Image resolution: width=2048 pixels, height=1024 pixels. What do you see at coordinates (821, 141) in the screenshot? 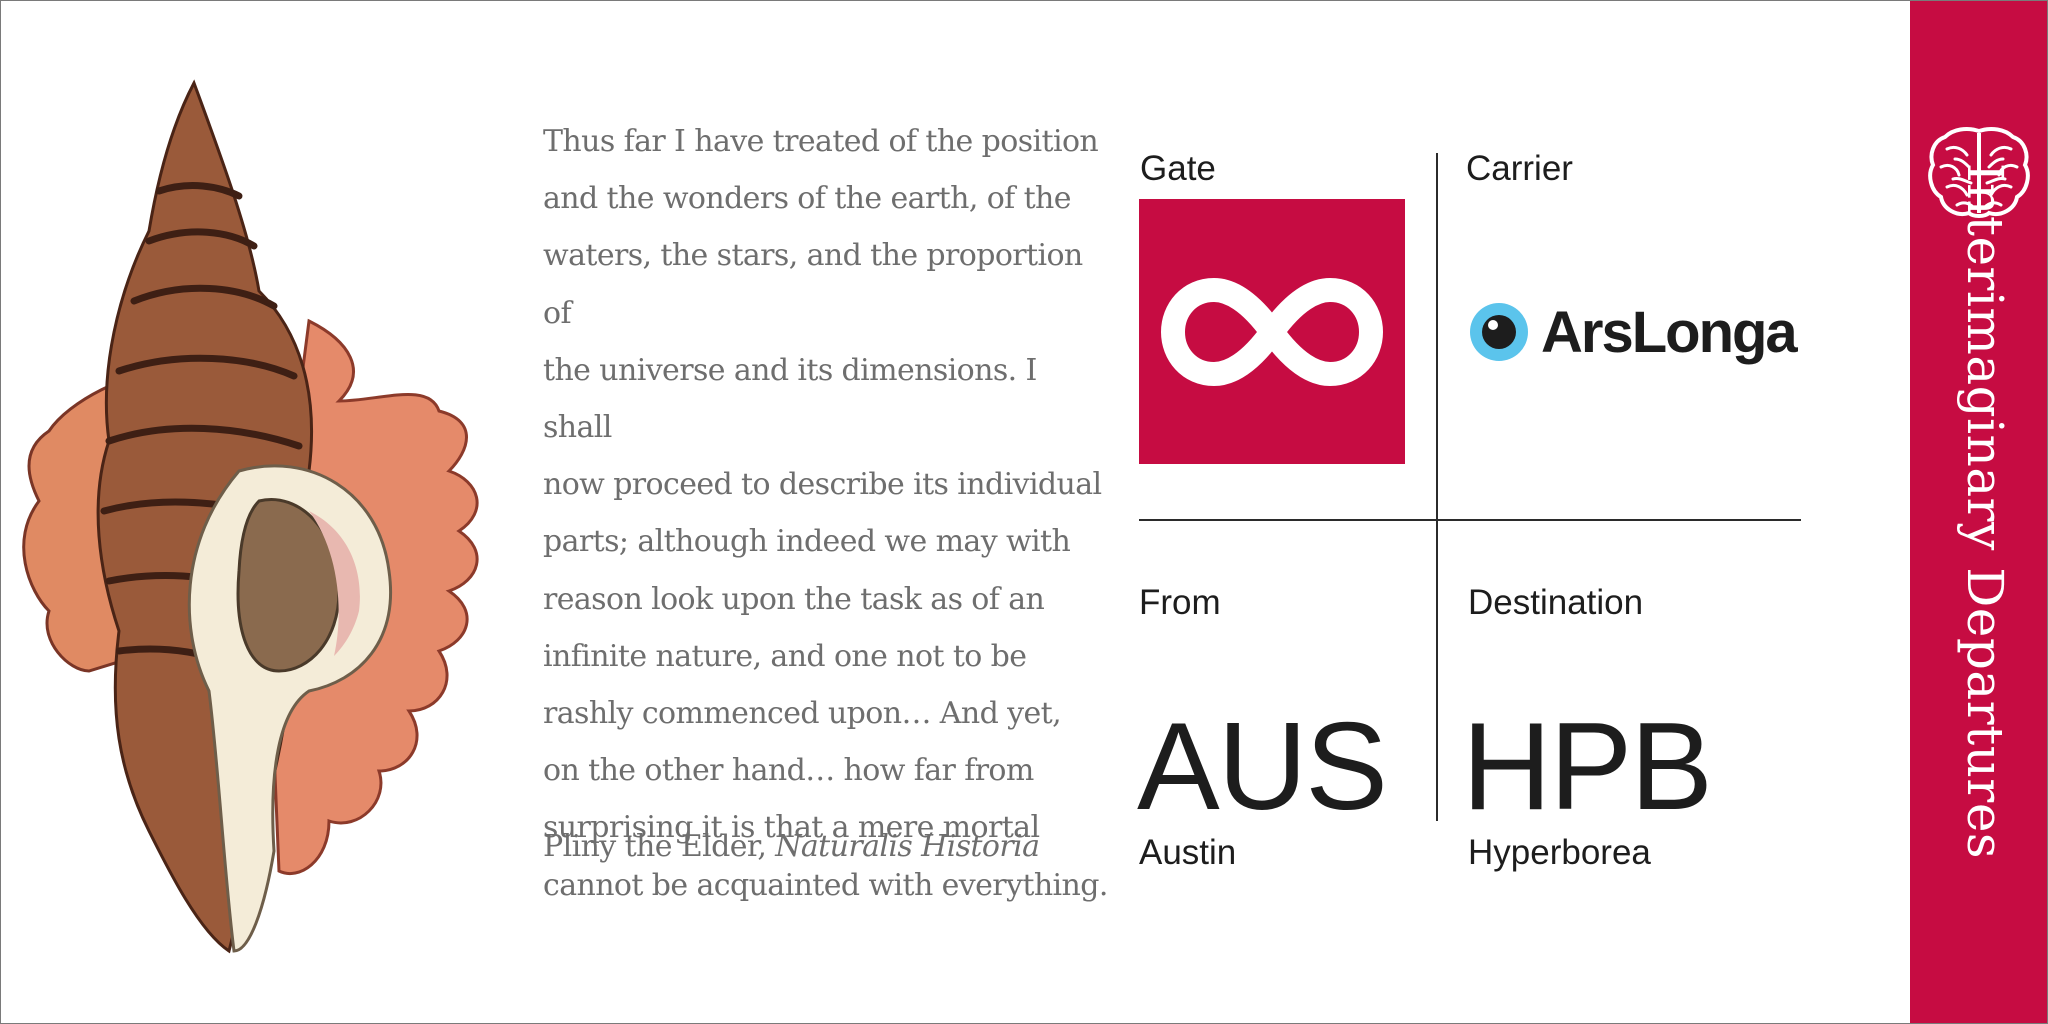
I see `quote-line: Thus far I have treated of the position` at bounding box center [821, 141].